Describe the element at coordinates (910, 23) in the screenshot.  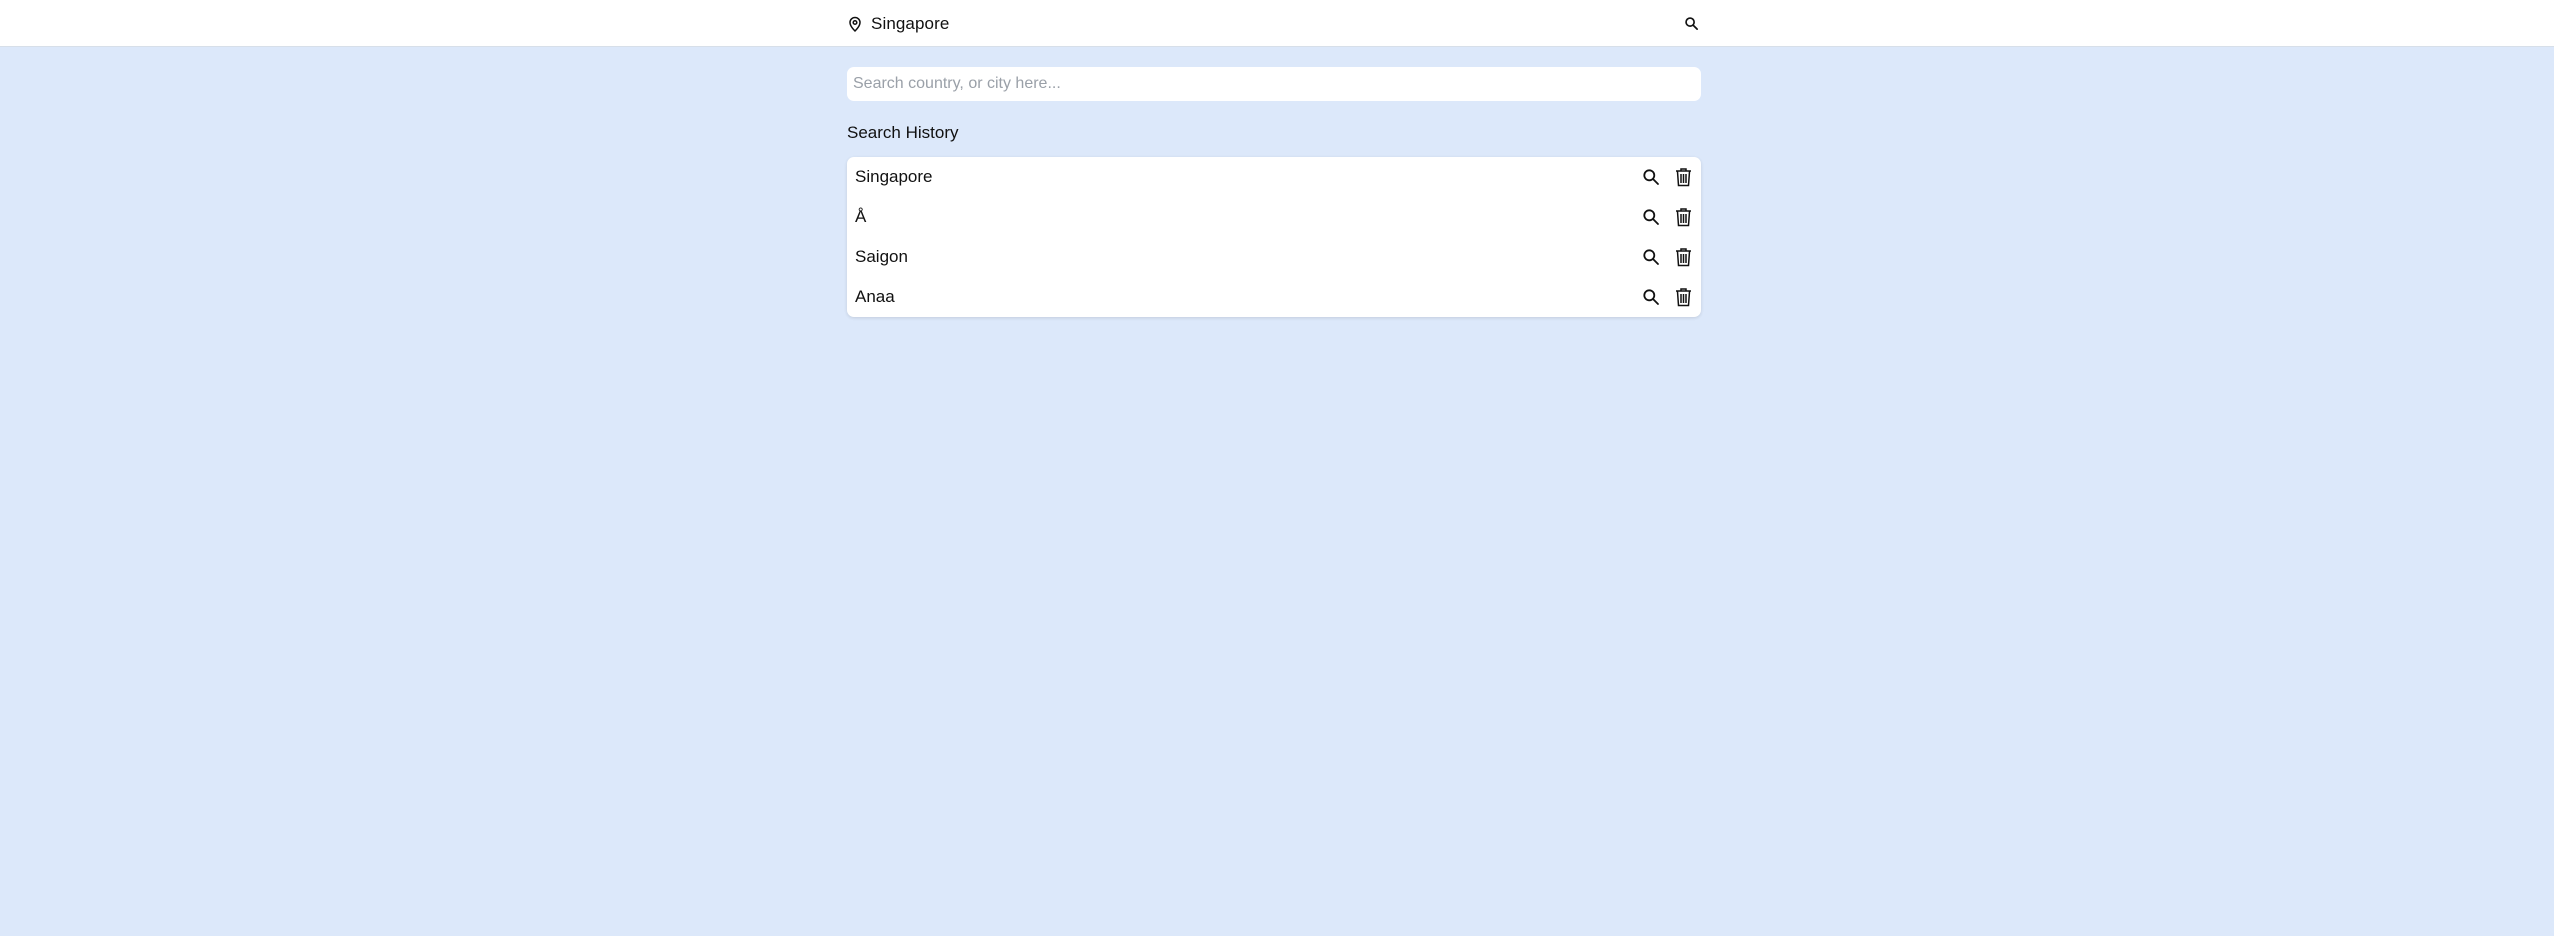
I see `location-name: Singapore` at that location.